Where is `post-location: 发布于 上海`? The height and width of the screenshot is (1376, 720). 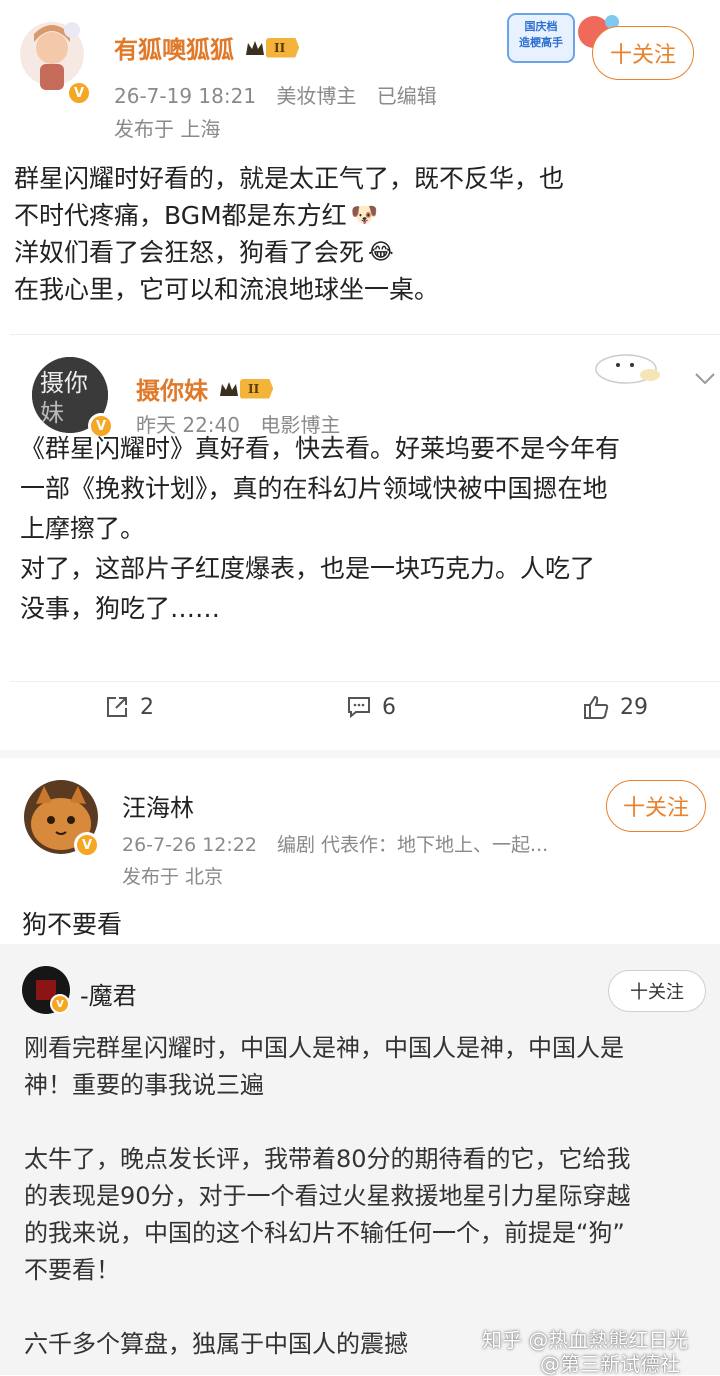
post-location: 发布于 上海 is located at coordinates (167, 129).